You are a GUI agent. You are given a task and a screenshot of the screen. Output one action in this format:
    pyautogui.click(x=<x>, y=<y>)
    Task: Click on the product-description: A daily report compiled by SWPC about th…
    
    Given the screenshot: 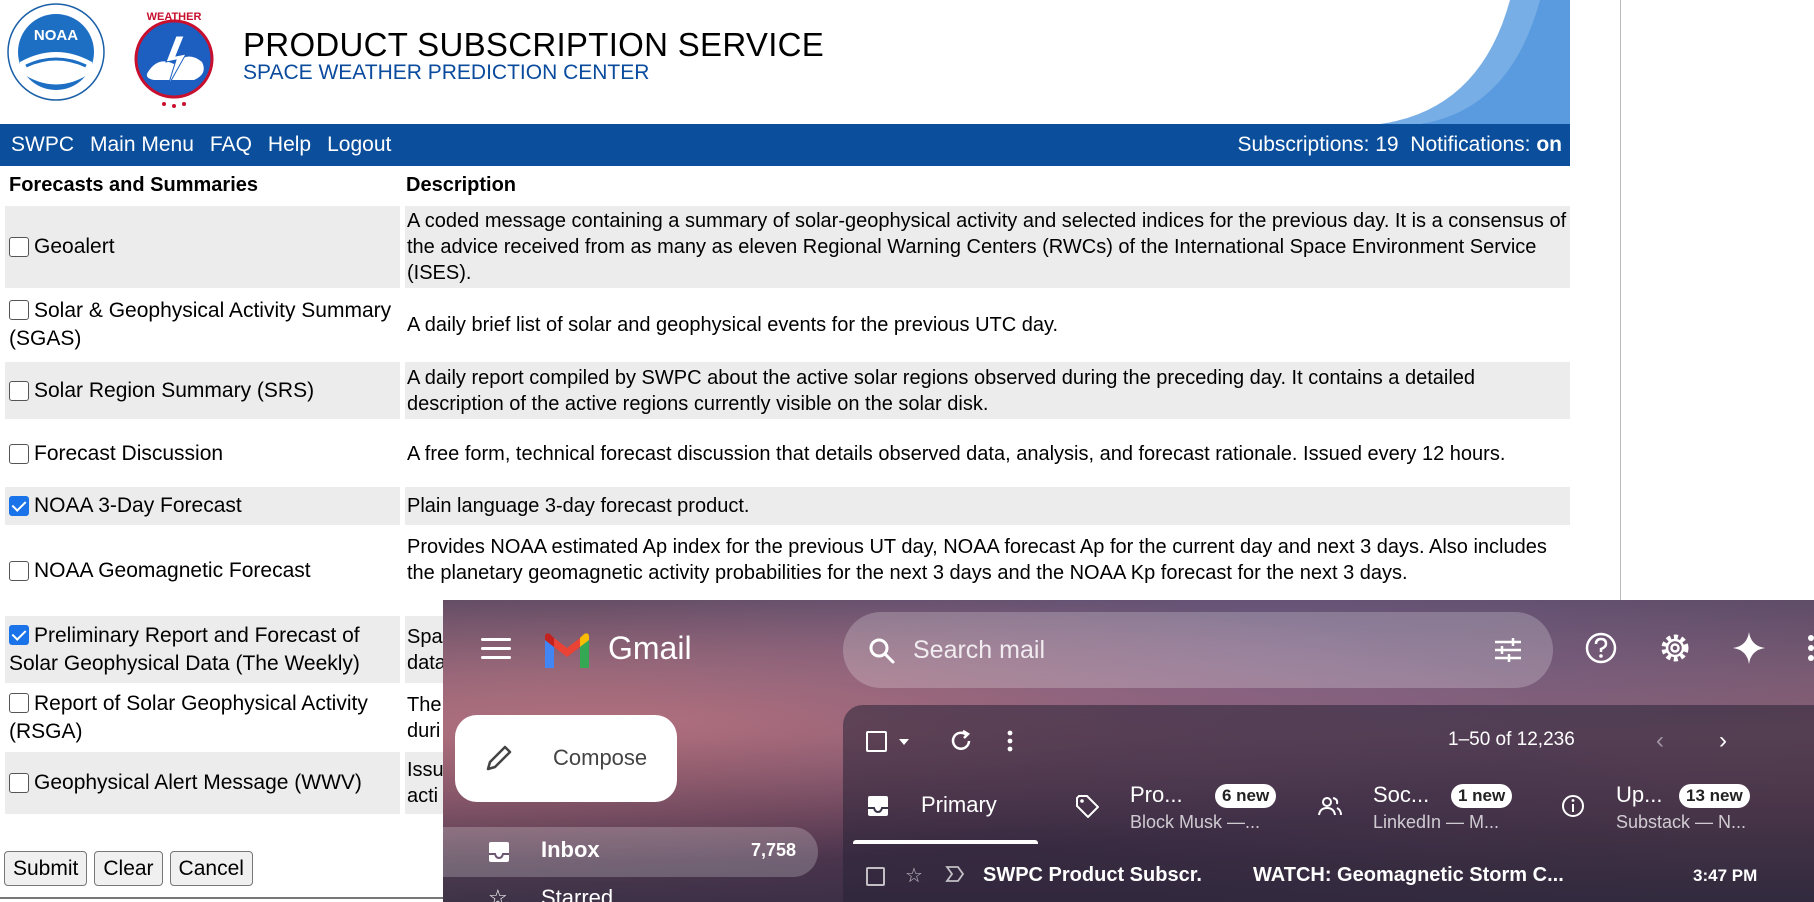 What is the action you would take?
    pyautogui.click(x=987, y=390)
    